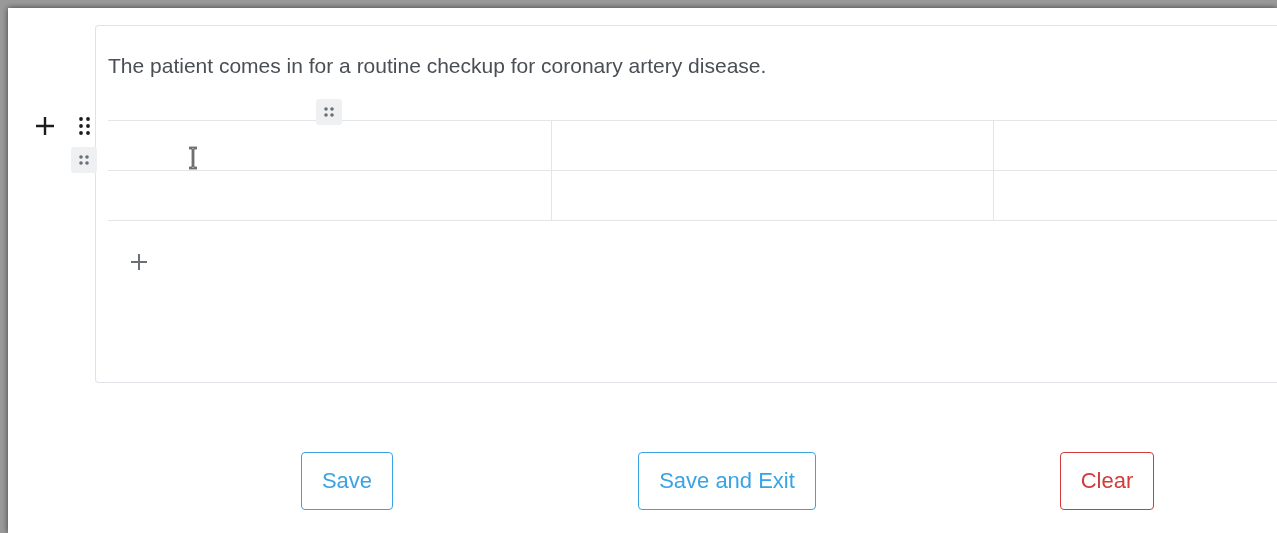  What do you see at coordinates (727, 481) in the screenshot?
I see `save-button: Save and Exit` at bounding box center [727, 481].